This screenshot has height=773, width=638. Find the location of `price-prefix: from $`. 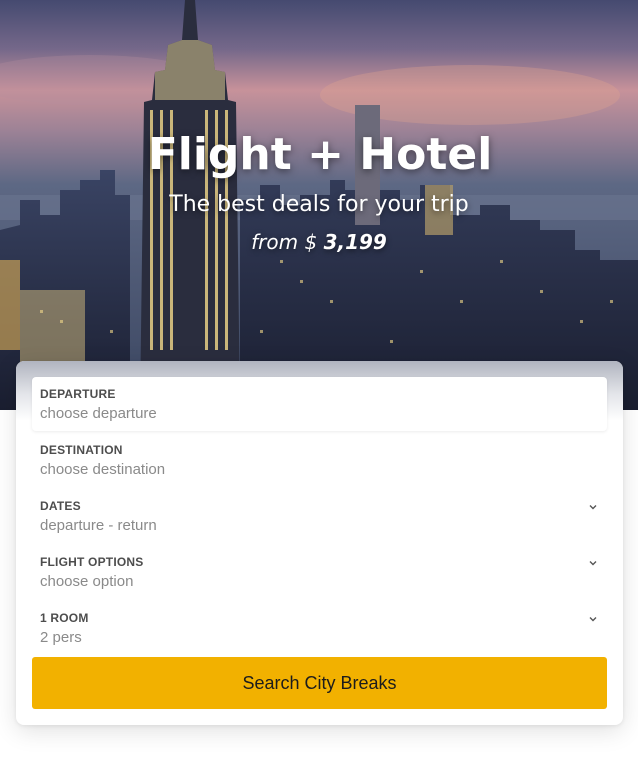

price-prefix: from $ is located at coordinates (284, 242).